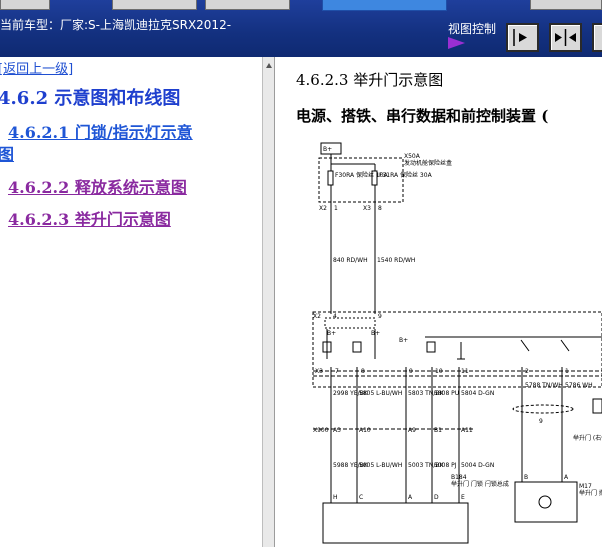 The image size is (602, 547). What do you see at coordinates (412, 430) in the screenshot?
I see `inline-pin-a9: A9` at bounding box center [412, 430].